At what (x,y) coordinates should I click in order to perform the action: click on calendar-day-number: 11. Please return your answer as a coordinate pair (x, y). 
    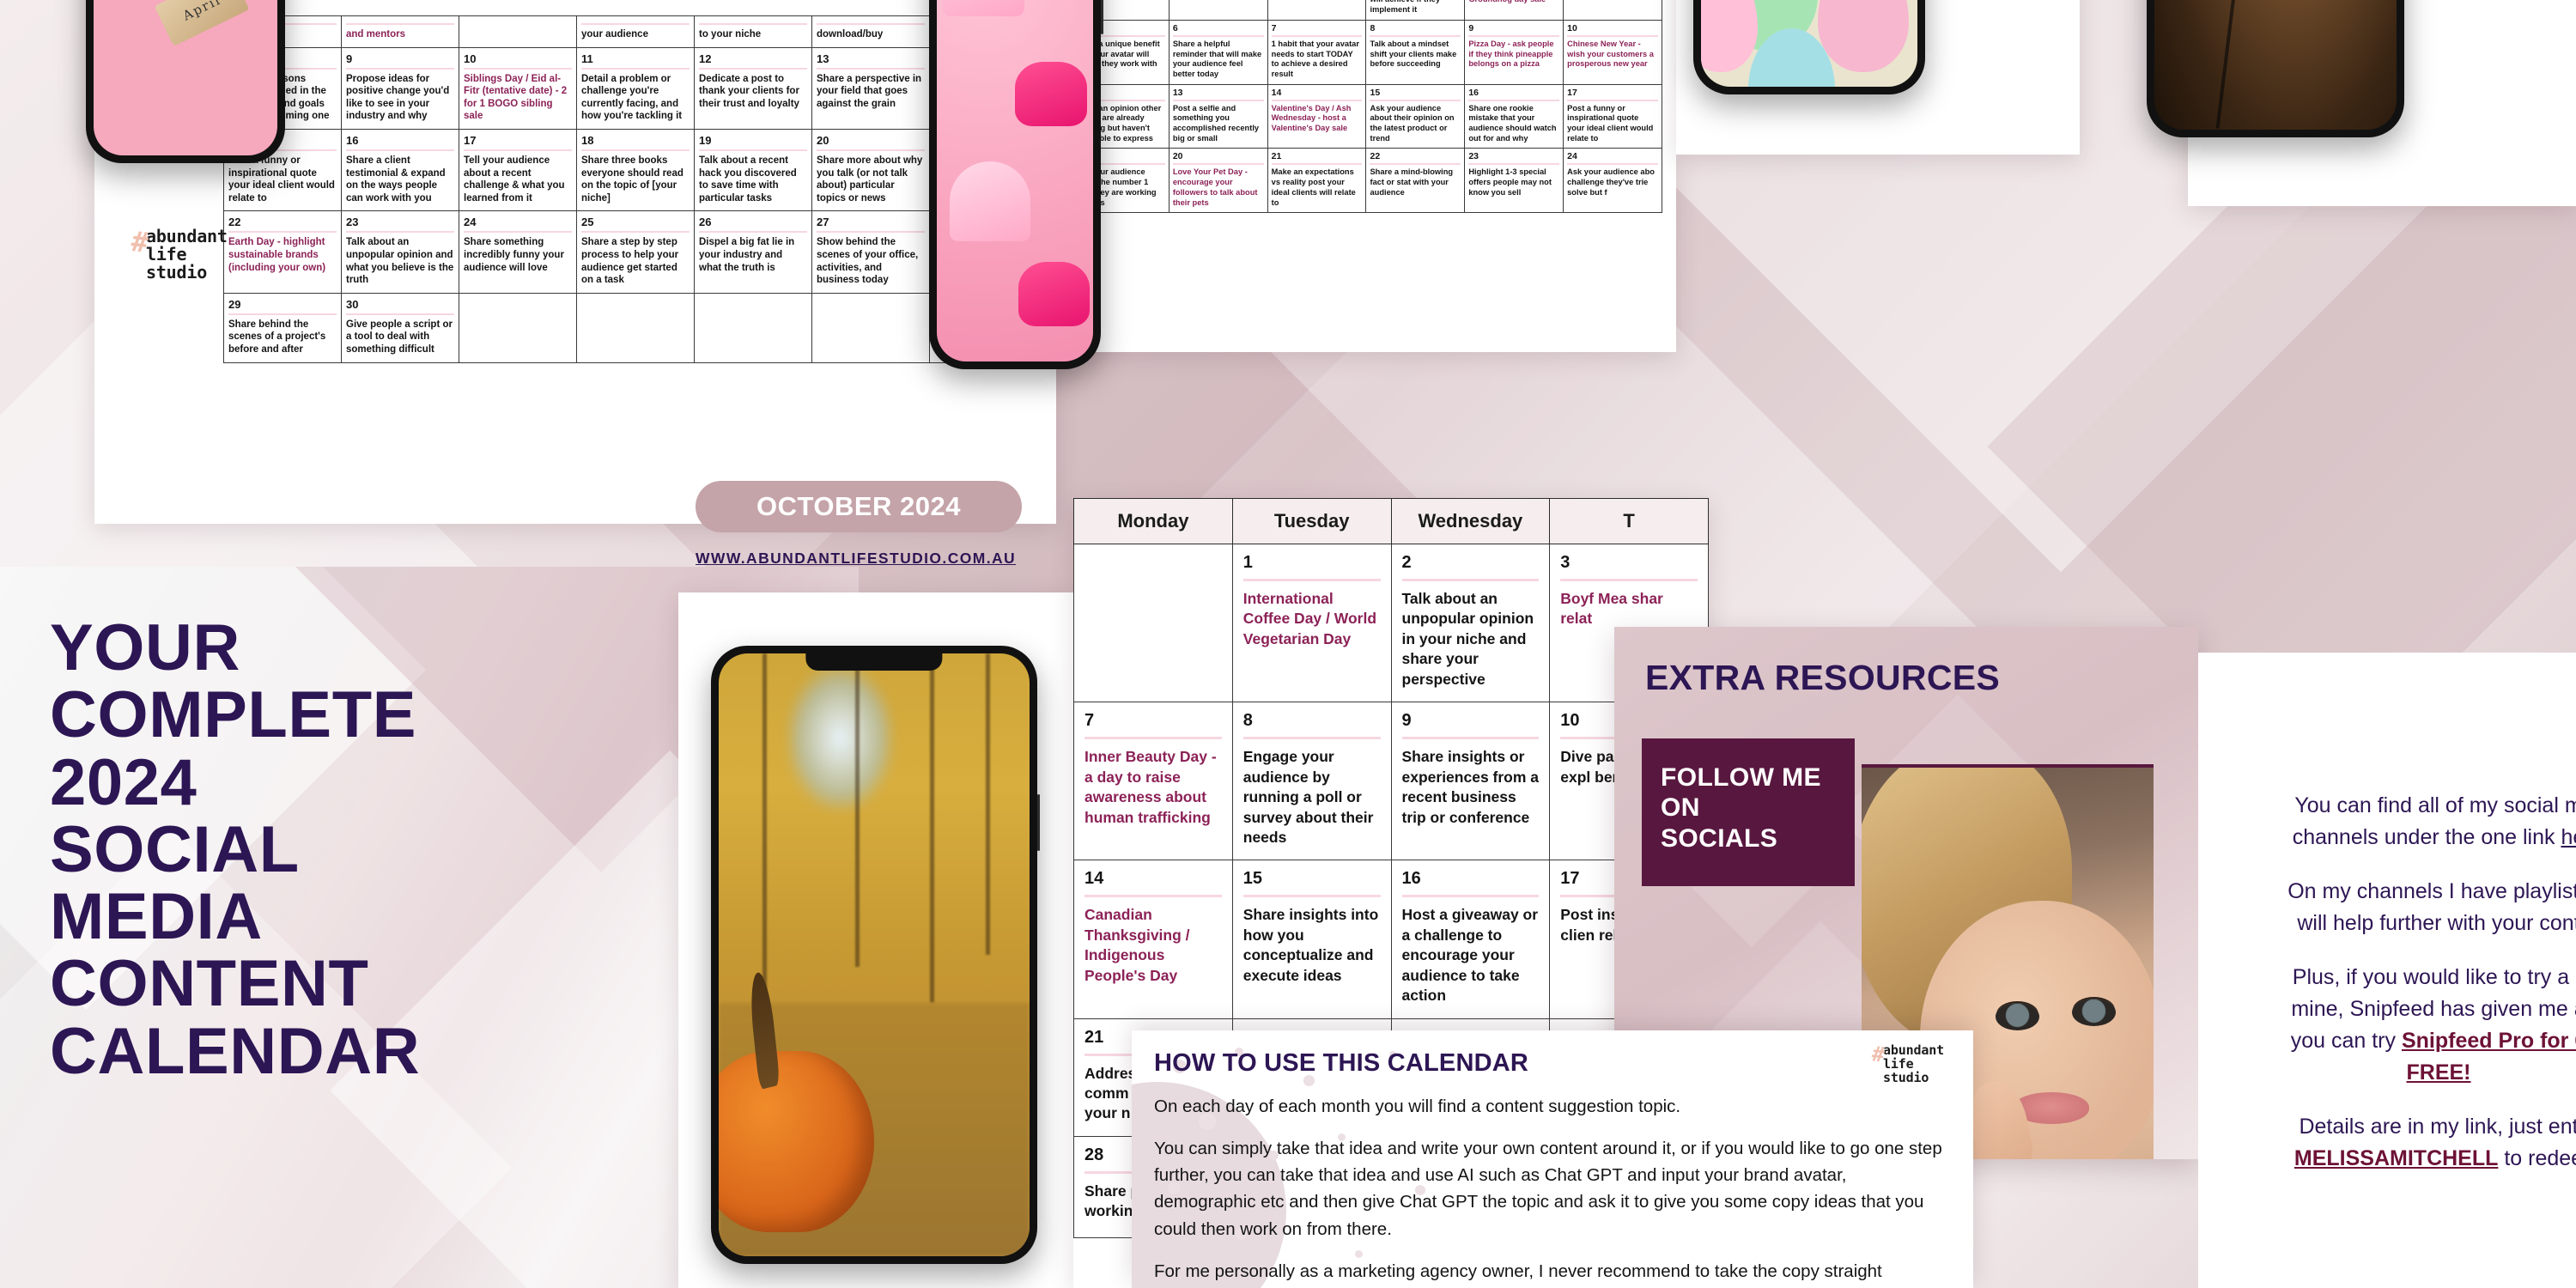
    Looking at the image, I should click on (587, 59).